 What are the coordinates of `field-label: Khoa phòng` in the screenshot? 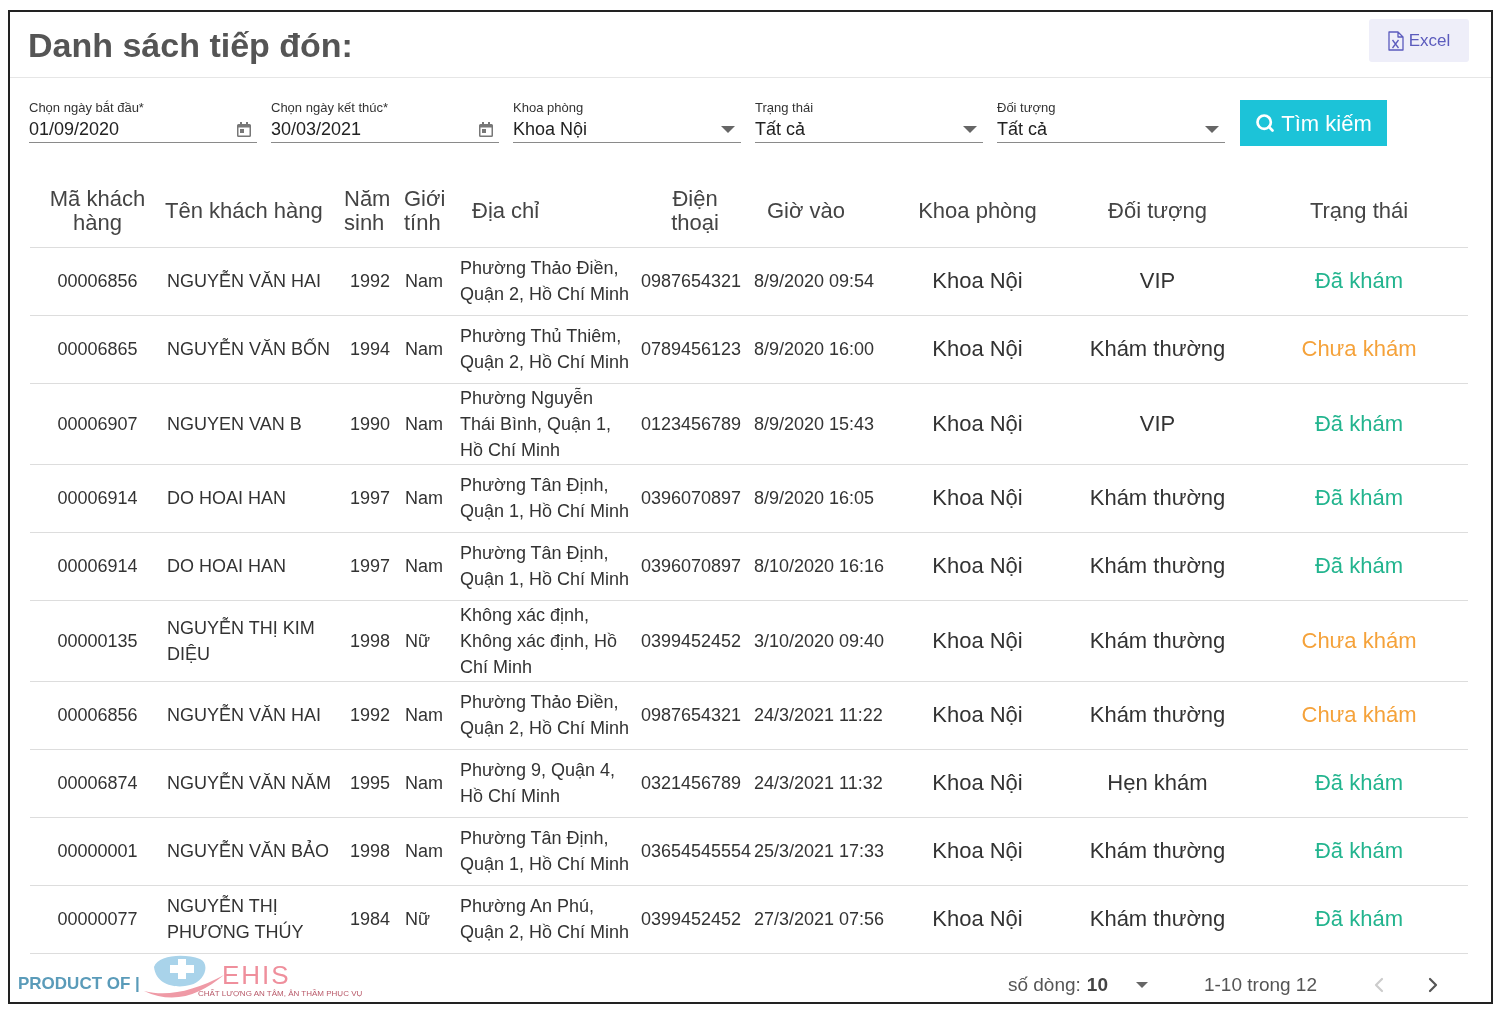 It's located at (549, 108).